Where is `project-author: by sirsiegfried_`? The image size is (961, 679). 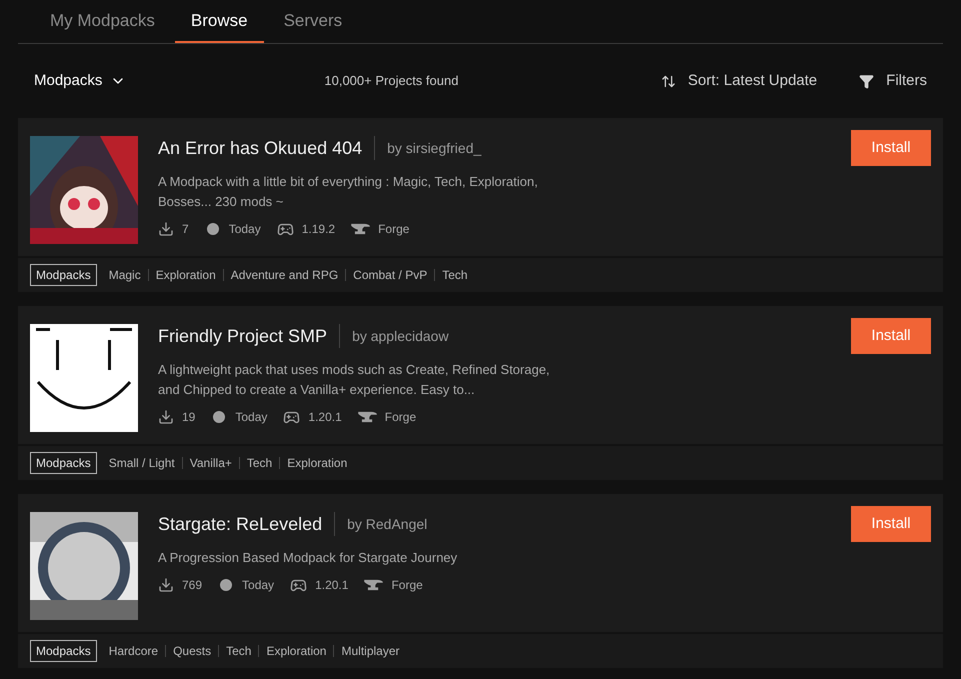
project-author: by sirsiegfried_ is located at coordinates (434, 148).